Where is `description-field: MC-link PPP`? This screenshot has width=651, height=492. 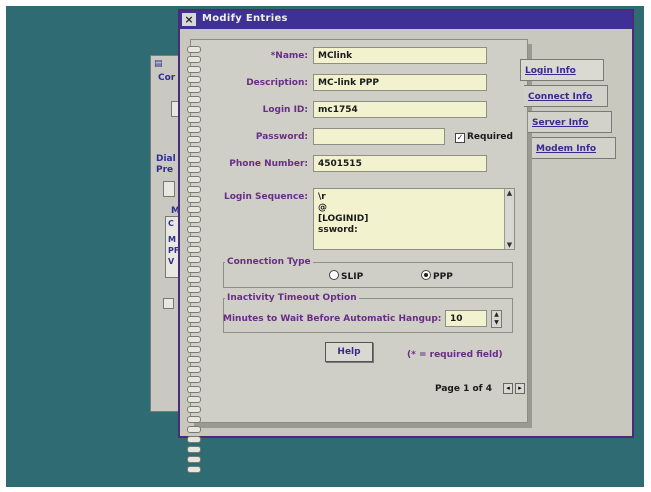
description-field: MC-link PPP is located at coordinates (400, 82).